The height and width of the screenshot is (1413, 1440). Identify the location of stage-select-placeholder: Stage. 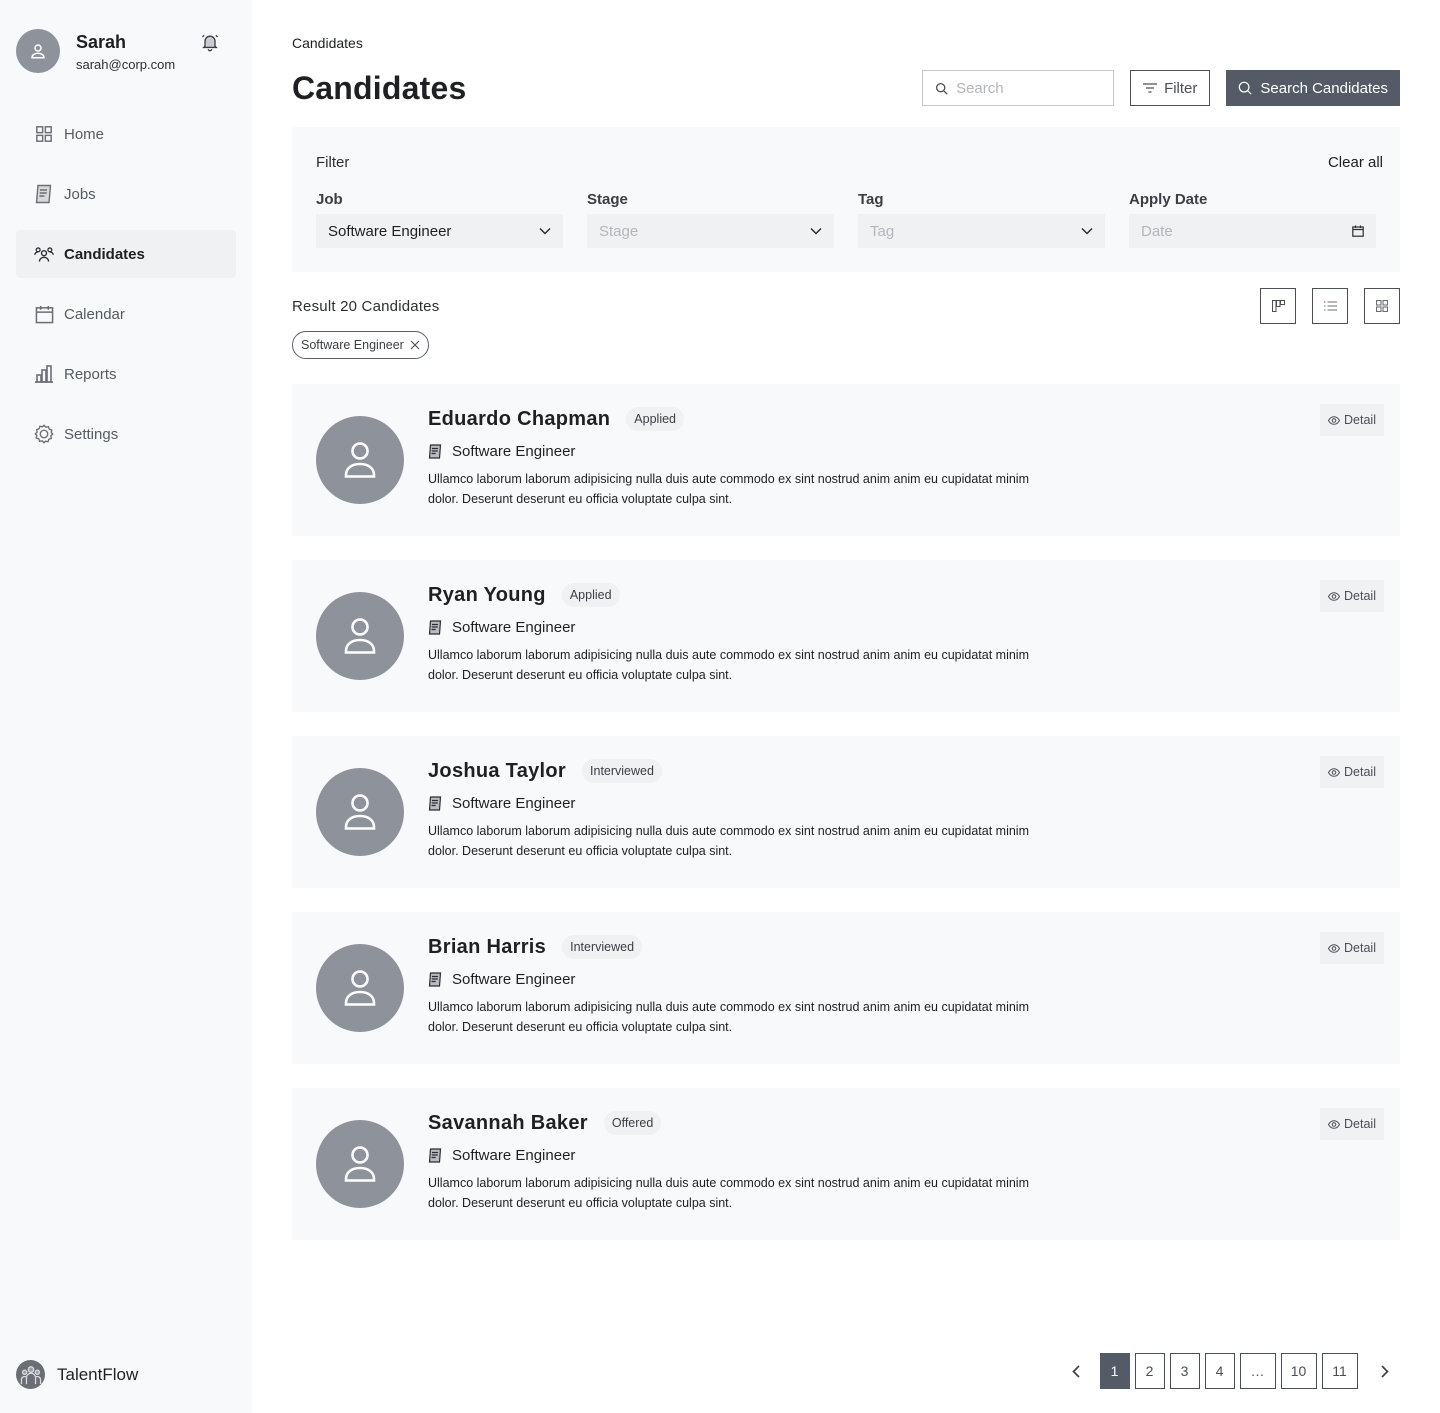
(619, 231).